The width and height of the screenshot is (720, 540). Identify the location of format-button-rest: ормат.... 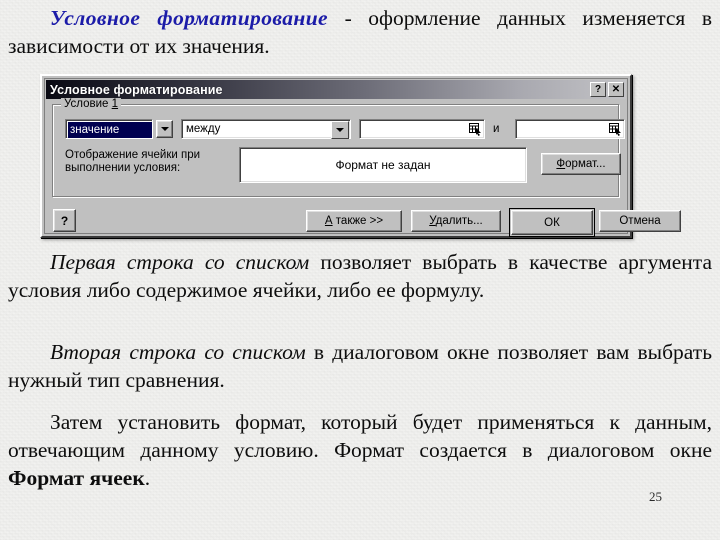
(585, 164).